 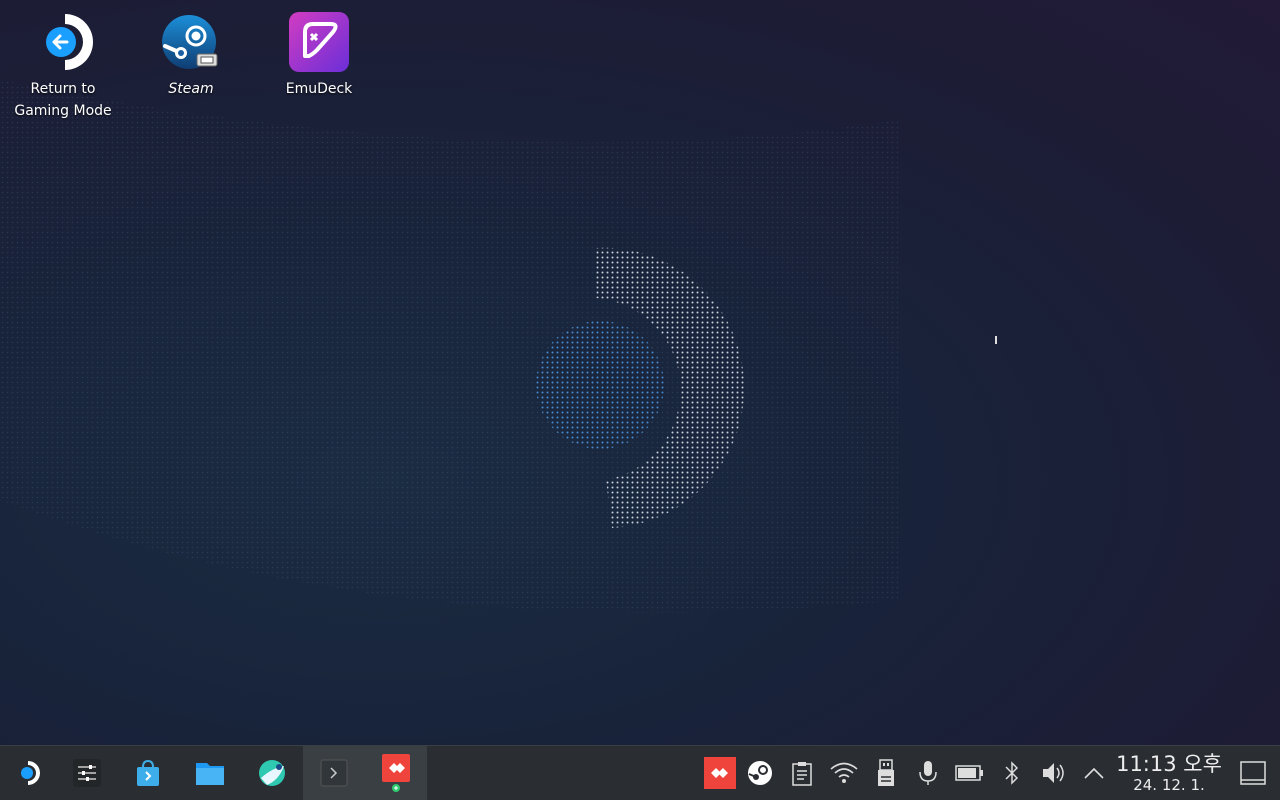 I want to click on shortcut-label: Return to, so click(x=63, y=89).